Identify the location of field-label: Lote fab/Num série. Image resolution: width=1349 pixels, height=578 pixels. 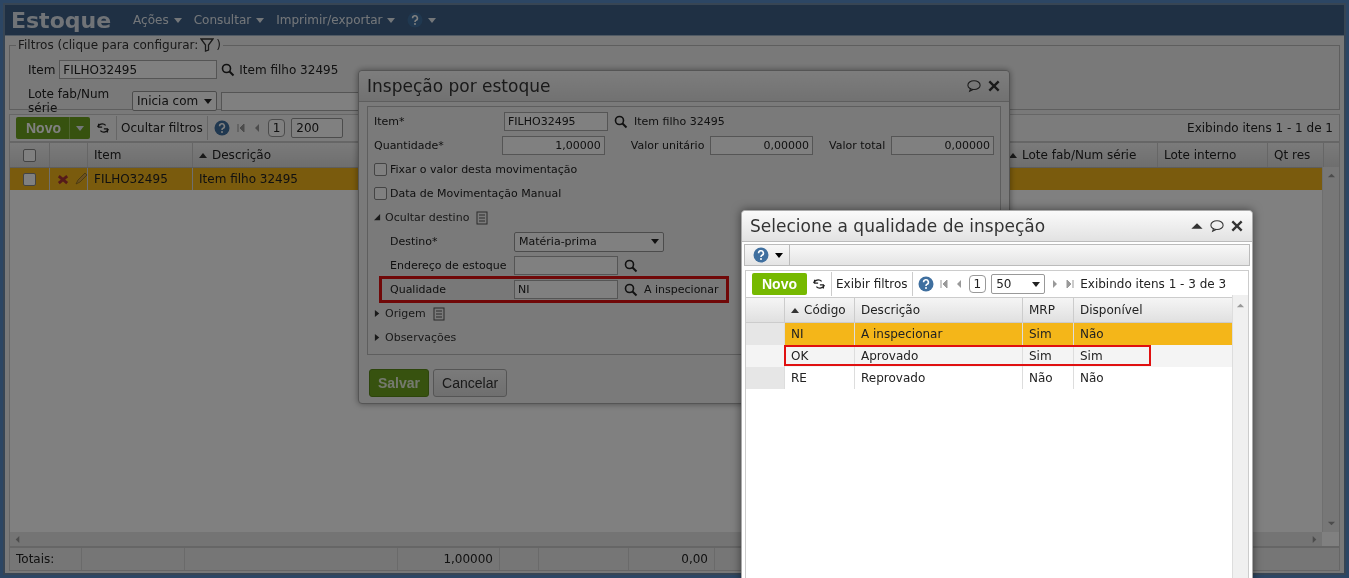
(69, 101).